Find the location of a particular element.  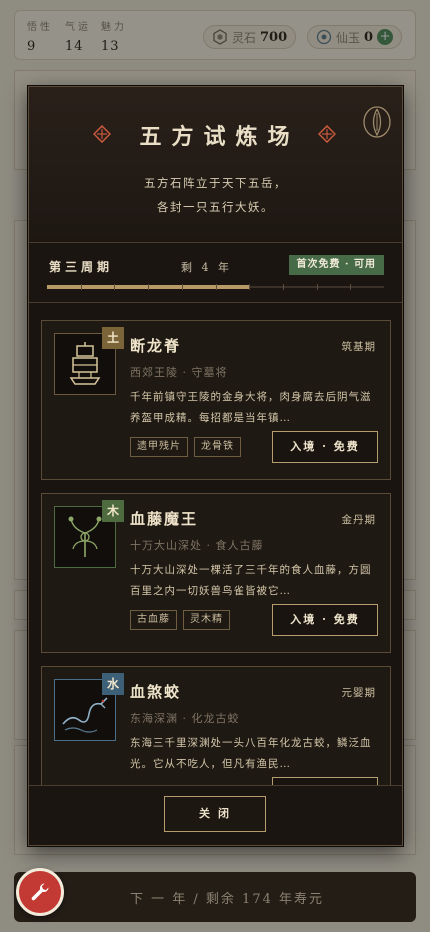

diamond-ornament-icon is located at coordinates (327, 134).